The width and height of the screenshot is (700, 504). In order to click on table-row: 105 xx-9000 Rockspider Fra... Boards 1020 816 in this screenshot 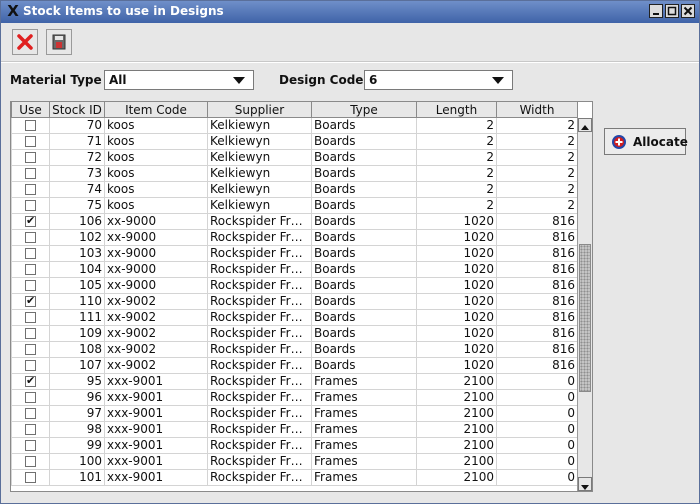, I will do `click(294, 285)`.